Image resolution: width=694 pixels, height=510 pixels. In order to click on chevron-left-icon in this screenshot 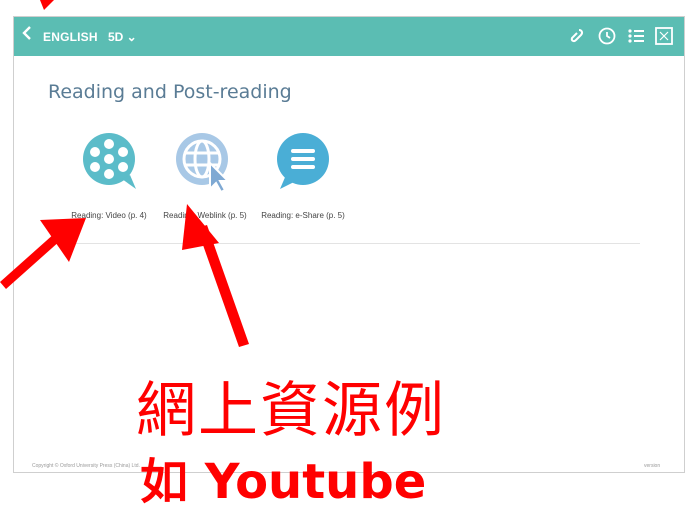, I will do `click(26, 33)`.